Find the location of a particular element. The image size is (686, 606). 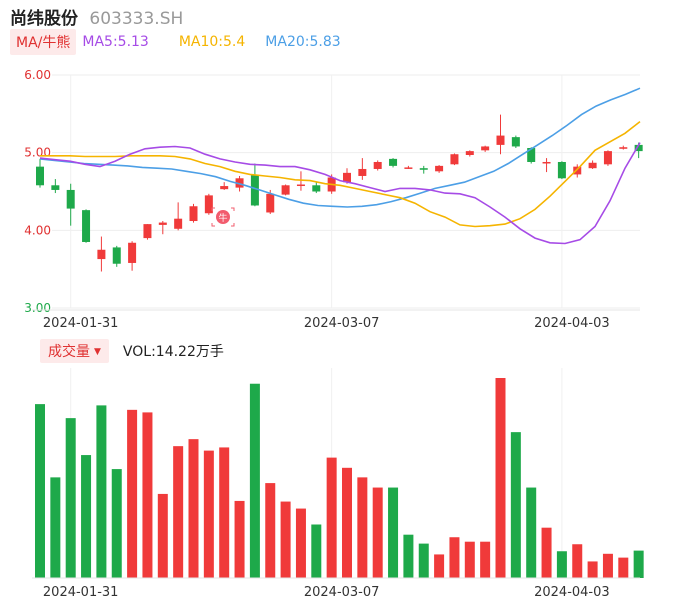

ma5-line is located at coordinates (340, 193).